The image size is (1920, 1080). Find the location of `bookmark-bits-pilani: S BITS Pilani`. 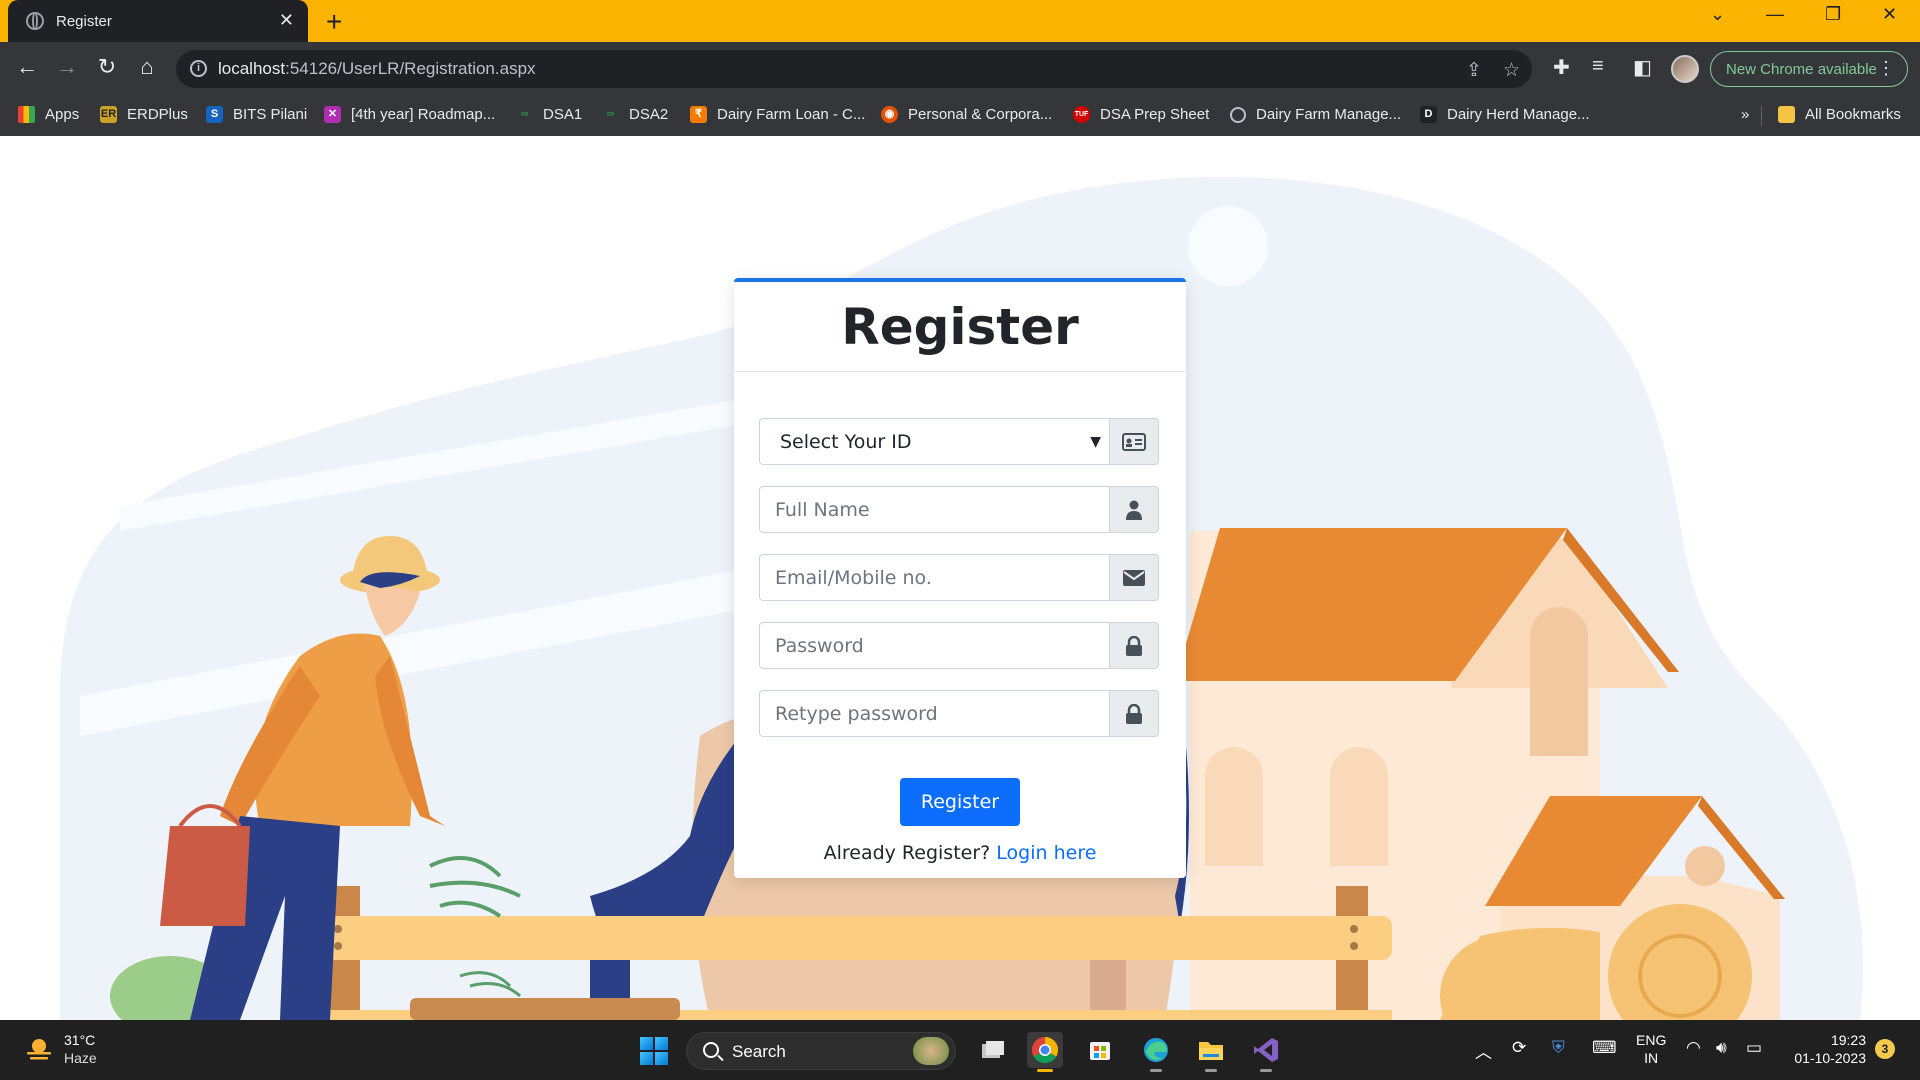

bookmark-bits-pilani: S BITS Pilani is located at coordinates (256, 114).